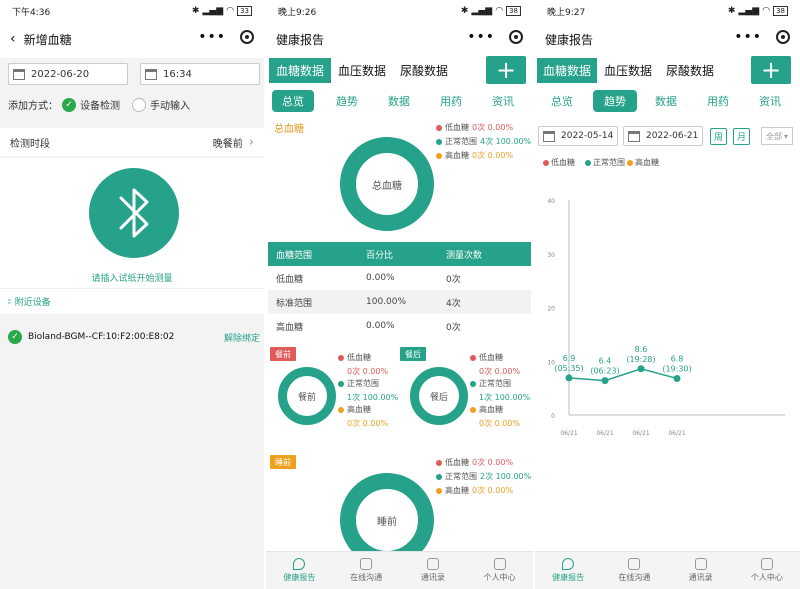 Image resolution: width=800 pixels, height=589 pixels. What do you see at coordinates (69, 104) in the screenshot?
I see `check-icon: ✓` at bounding box center [69, 104].